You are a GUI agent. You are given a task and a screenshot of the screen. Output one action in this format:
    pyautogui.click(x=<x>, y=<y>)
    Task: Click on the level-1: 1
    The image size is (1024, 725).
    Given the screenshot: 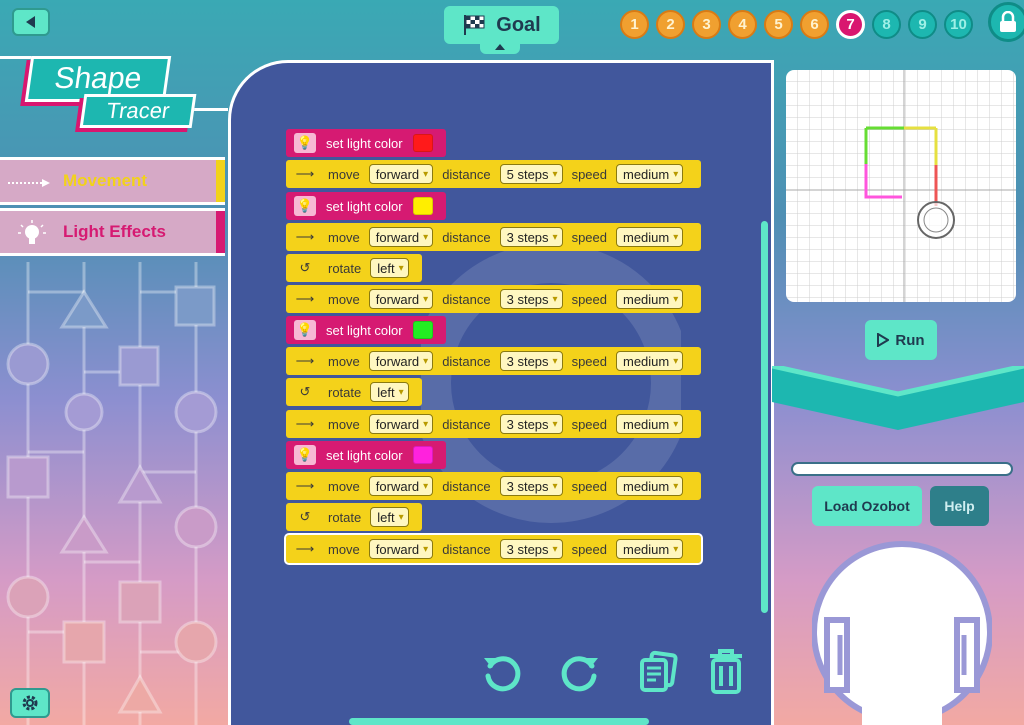 What is the action you would take?
    pyautogui.click(x=634, y=24)
    